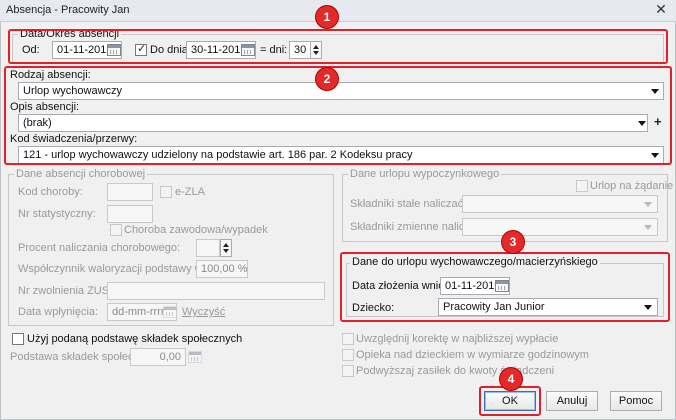  I want to click on ezla-label: e-ZLA, so click(190, 192).